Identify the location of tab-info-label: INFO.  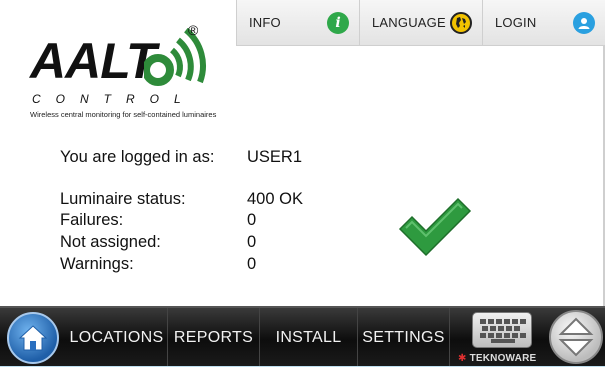
(265, 22).